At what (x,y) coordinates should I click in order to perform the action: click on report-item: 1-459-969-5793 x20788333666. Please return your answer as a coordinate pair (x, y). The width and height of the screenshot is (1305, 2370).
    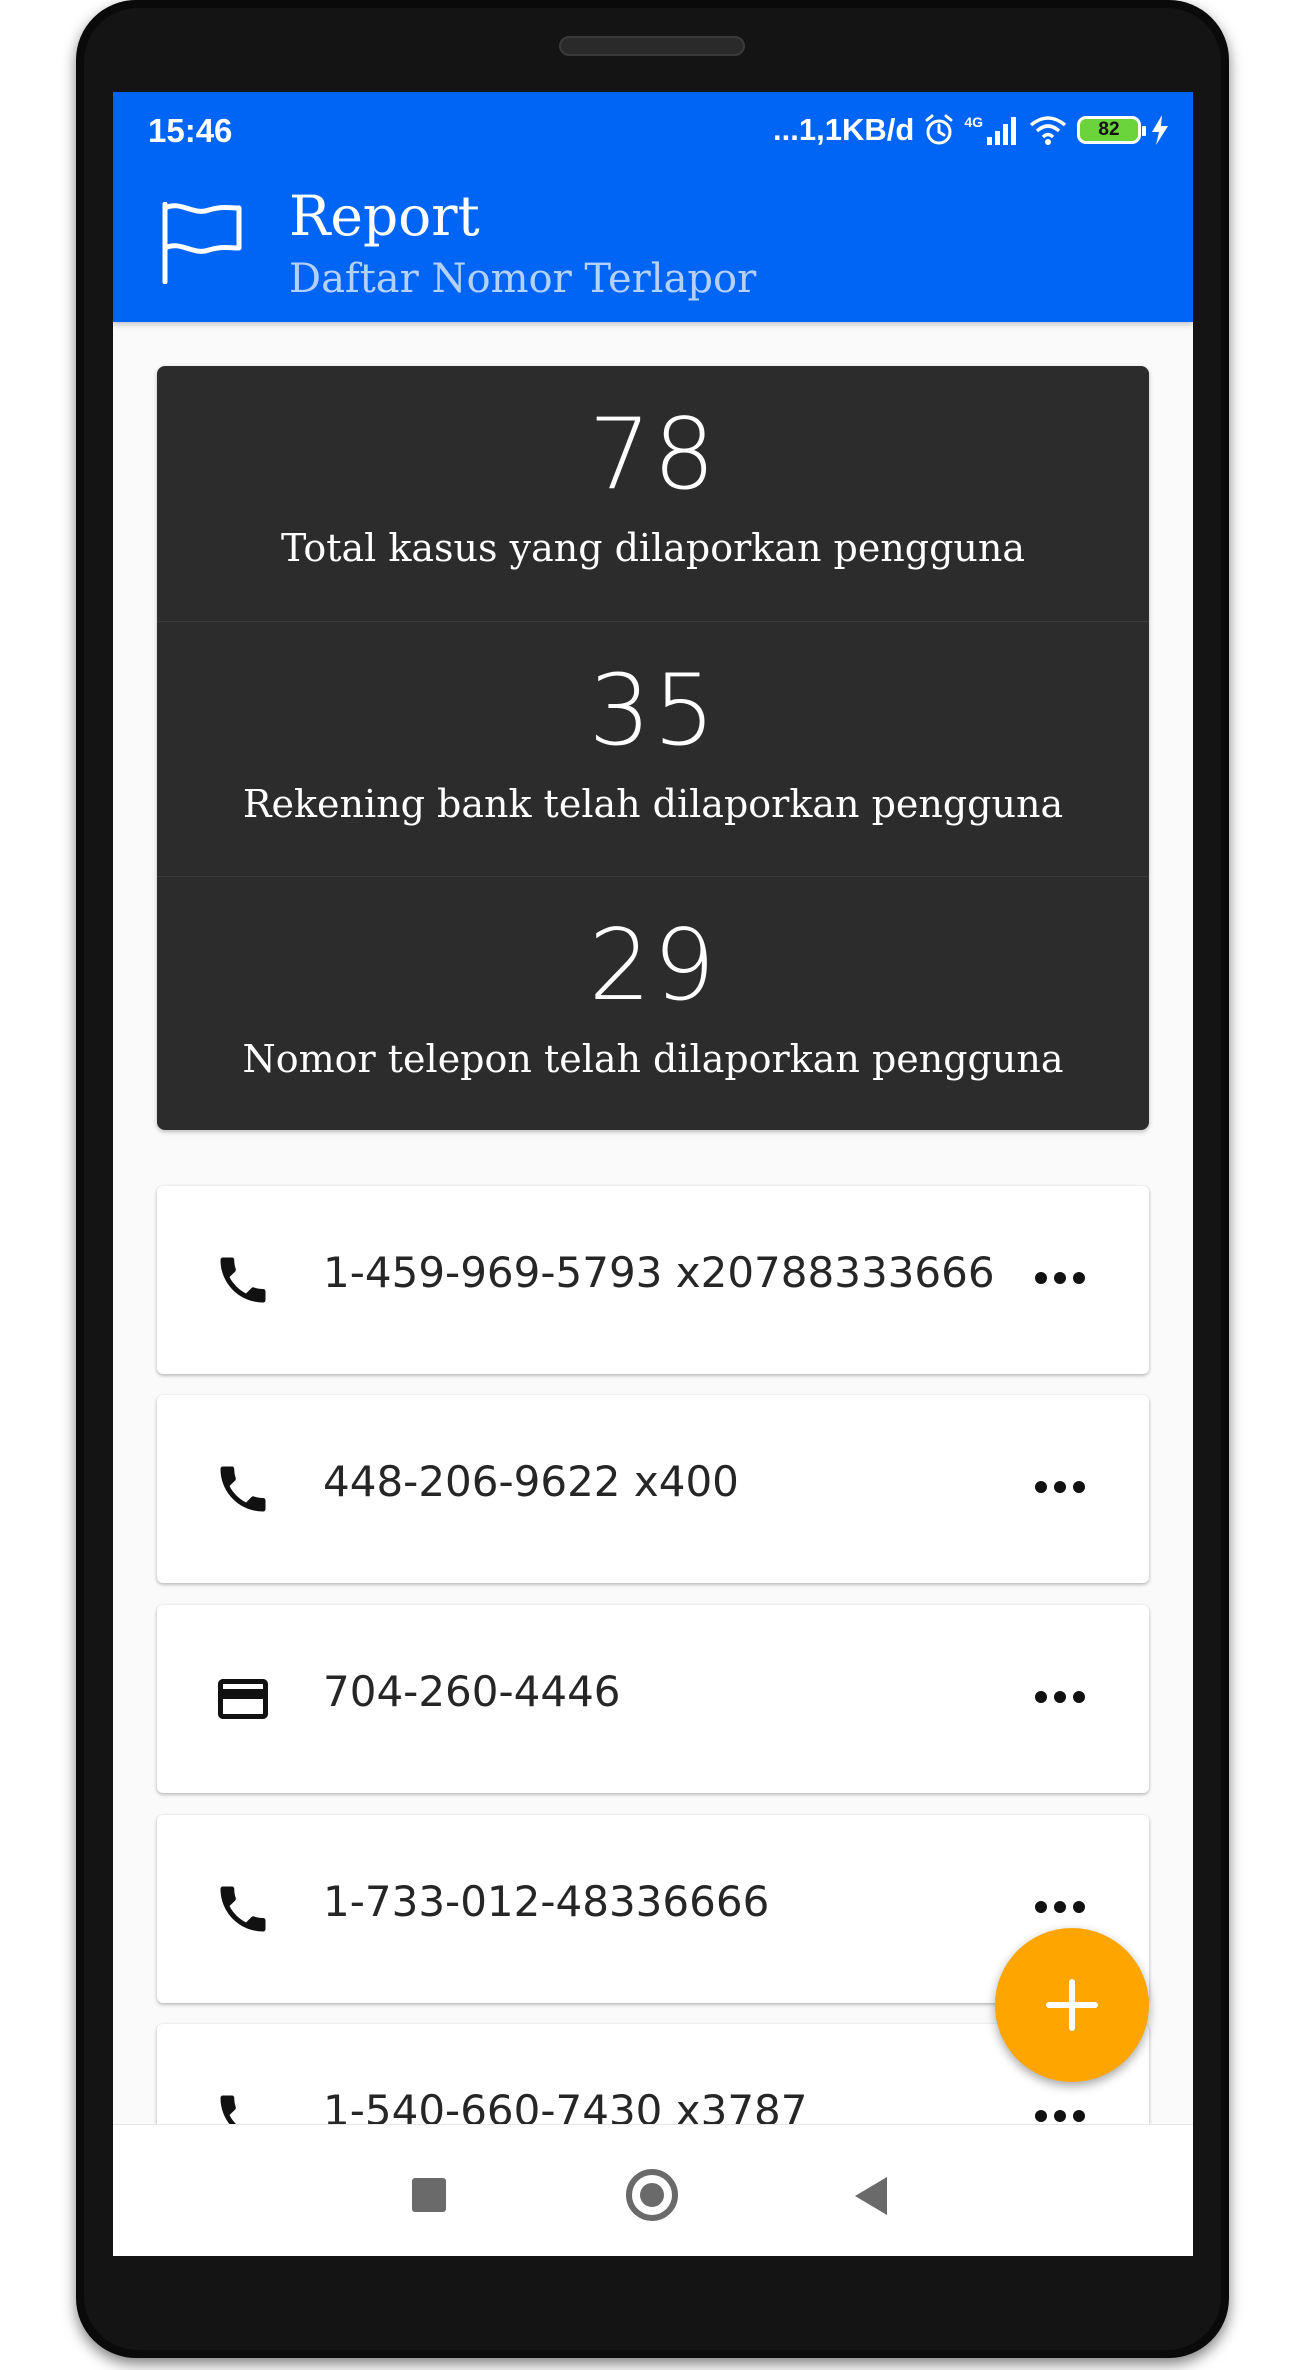
    Looking at the image, I should click on (653, 1280).